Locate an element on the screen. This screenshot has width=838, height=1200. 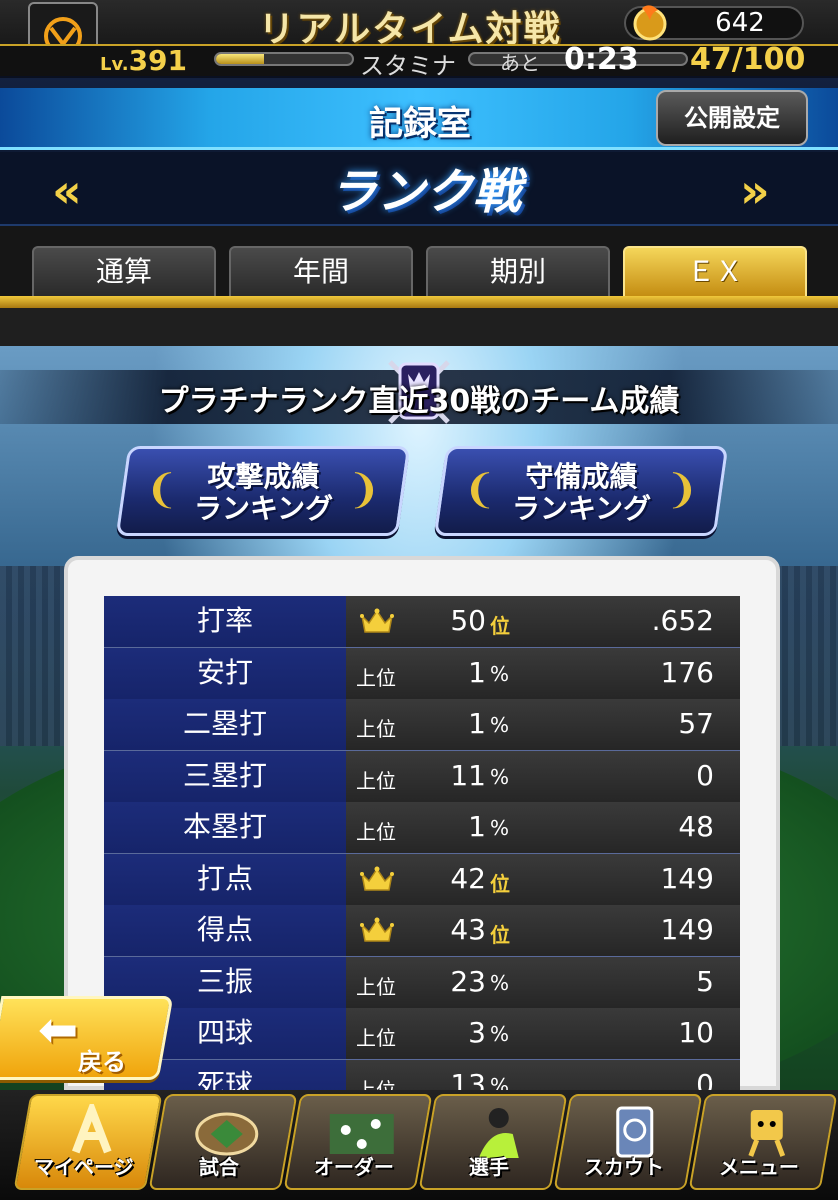
tab-total: 通算 is located at coordinates (124, 271).